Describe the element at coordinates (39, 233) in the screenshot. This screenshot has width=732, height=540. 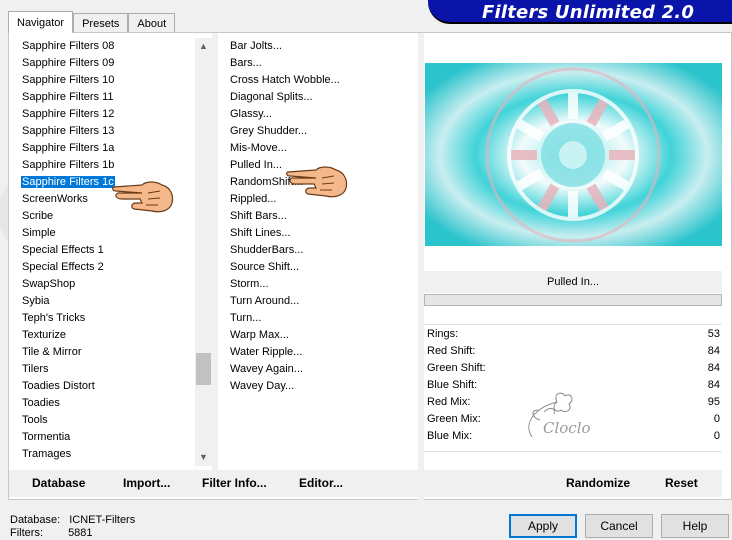
I see `category-item-label: Simple` at that location.